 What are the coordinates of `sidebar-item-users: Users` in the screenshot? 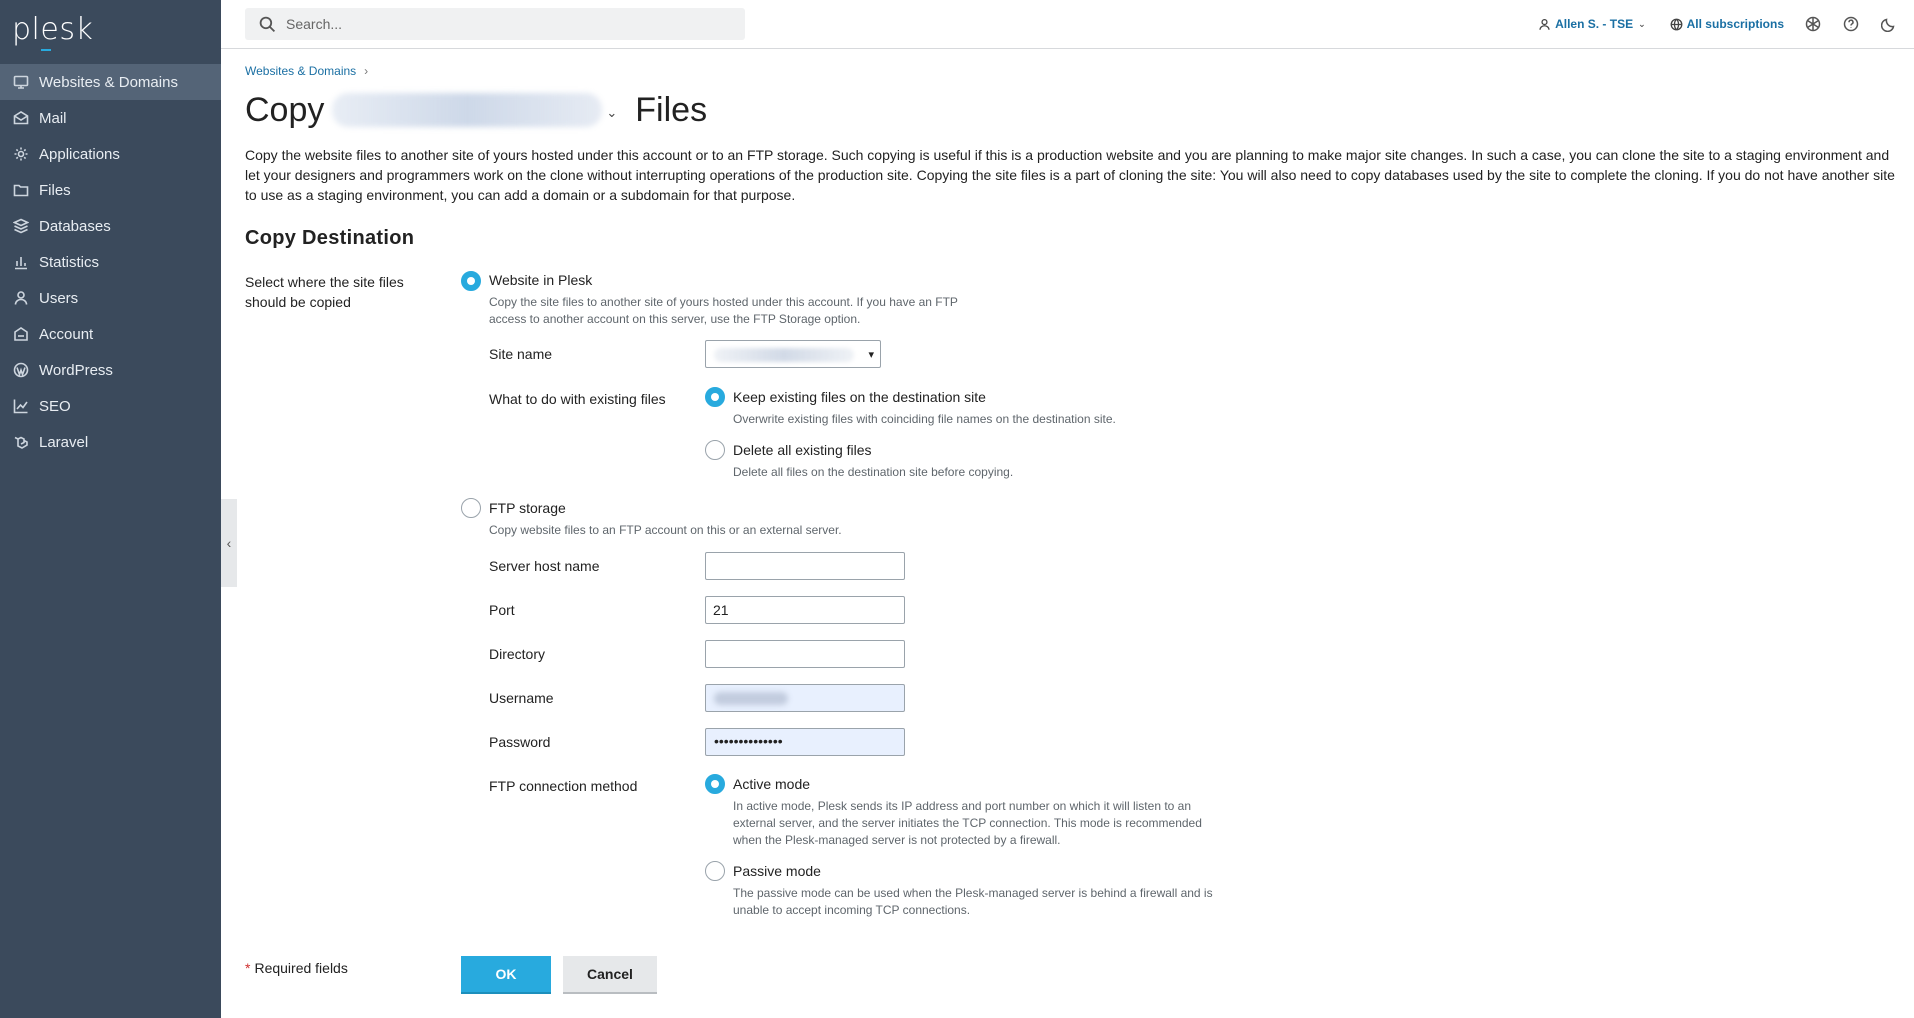 It's located at (110, 298).